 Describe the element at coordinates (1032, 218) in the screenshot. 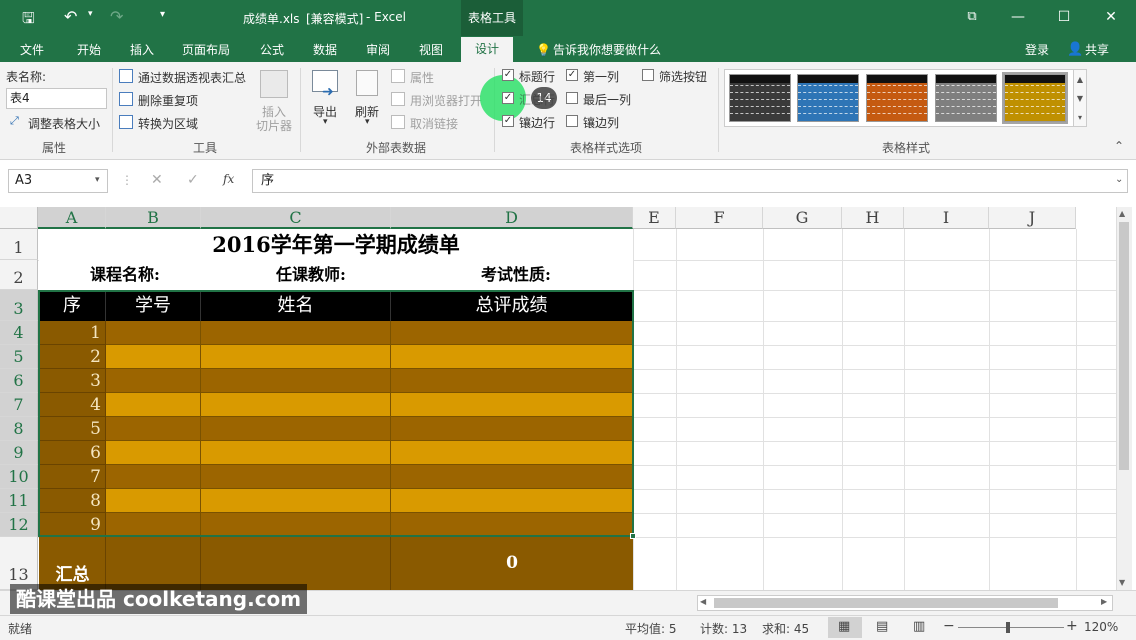

I see `column-header: J` at that location.